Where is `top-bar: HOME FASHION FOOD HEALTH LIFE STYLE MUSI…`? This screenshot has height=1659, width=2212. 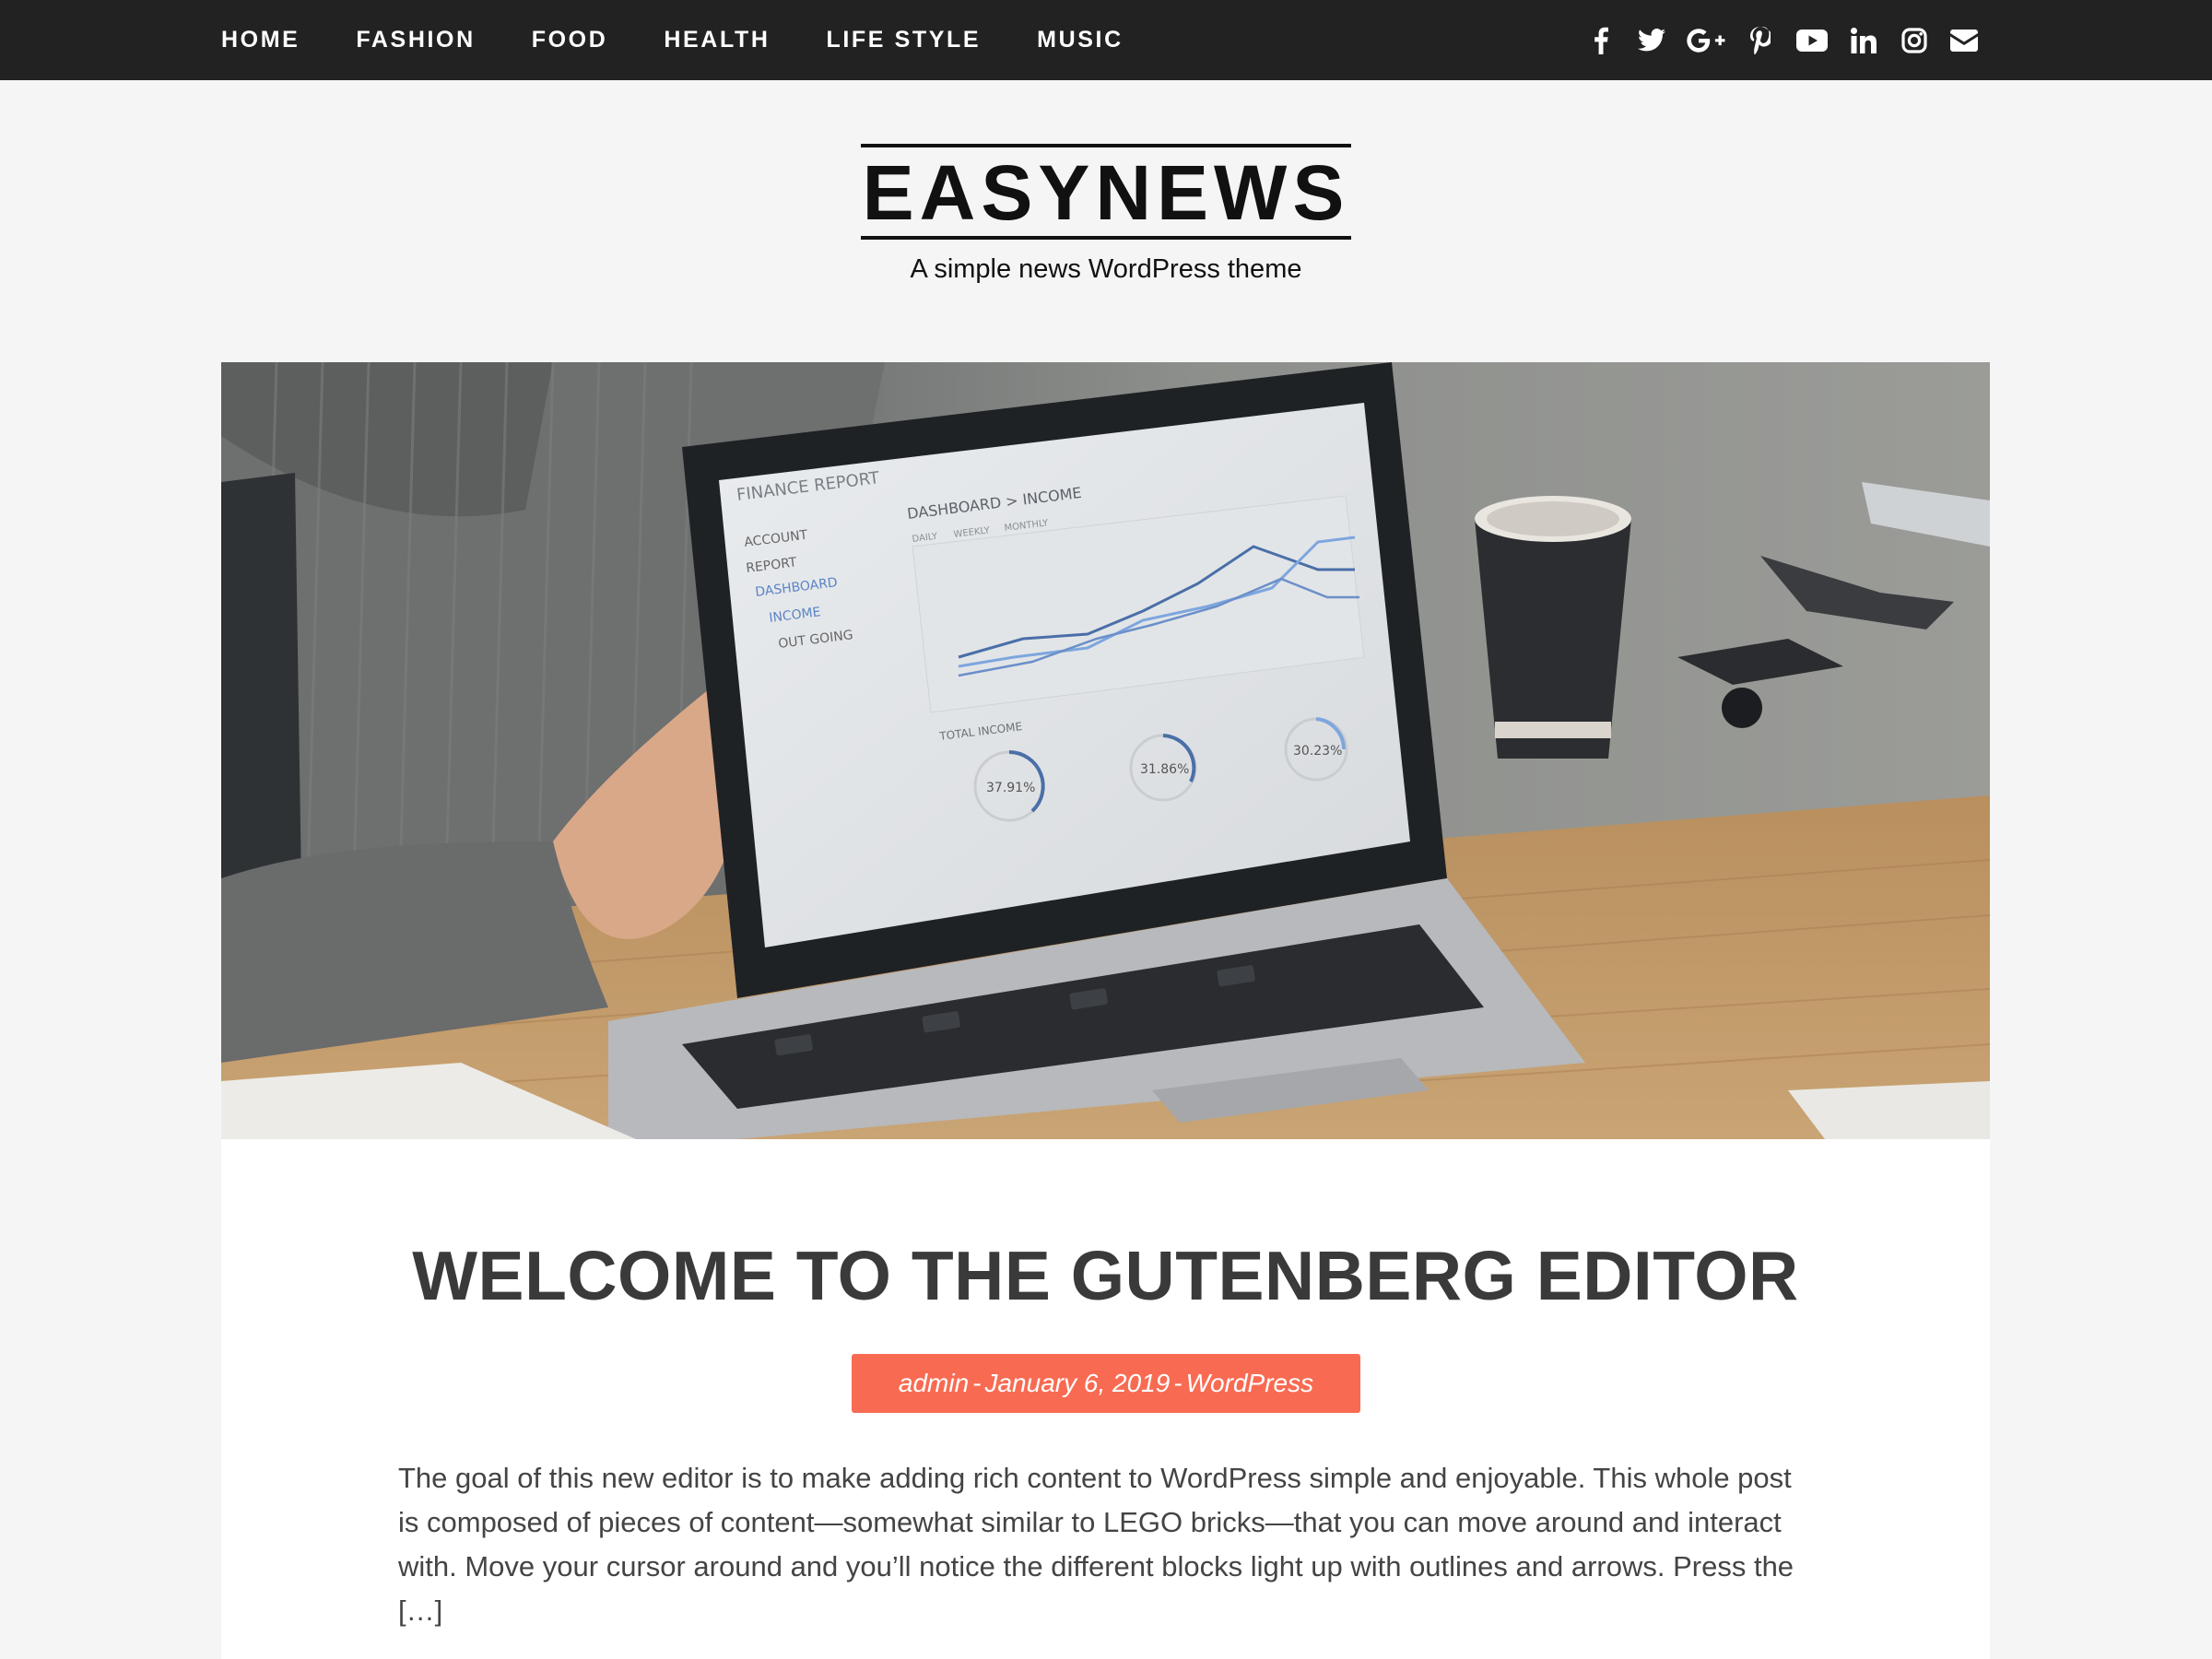
top-bar: HOME FASHION FOOD HEALTH LIFE STYLE MUSI… is located at coordinates (1106, 40).